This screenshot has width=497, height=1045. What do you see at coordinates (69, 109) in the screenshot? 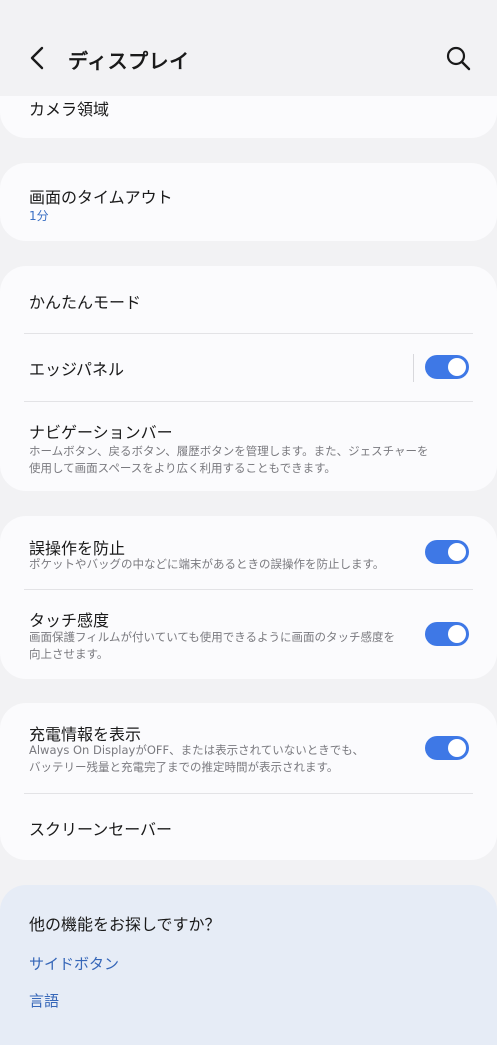
I see `camera-area-label: カメラ領域` at bounding box center [69, 109].